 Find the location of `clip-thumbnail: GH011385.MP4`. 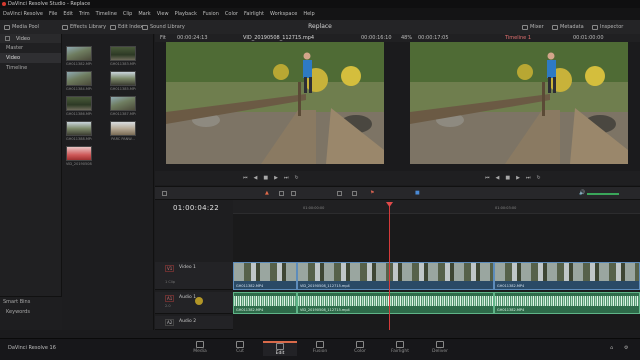

clip-thumbnail: GH011385.MP4 is located at coordinates (123, 81).